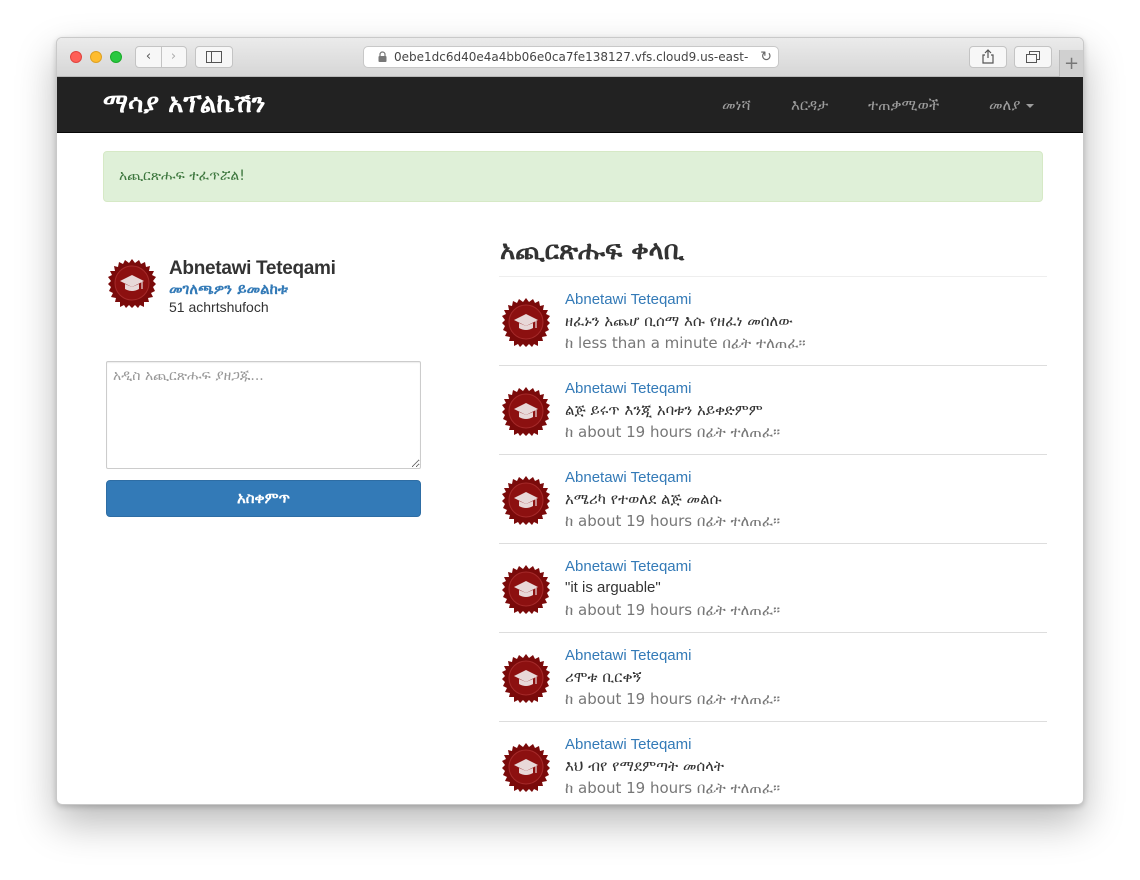  I want to click on history-nav-group: ‹ ›, so click(161, 57).